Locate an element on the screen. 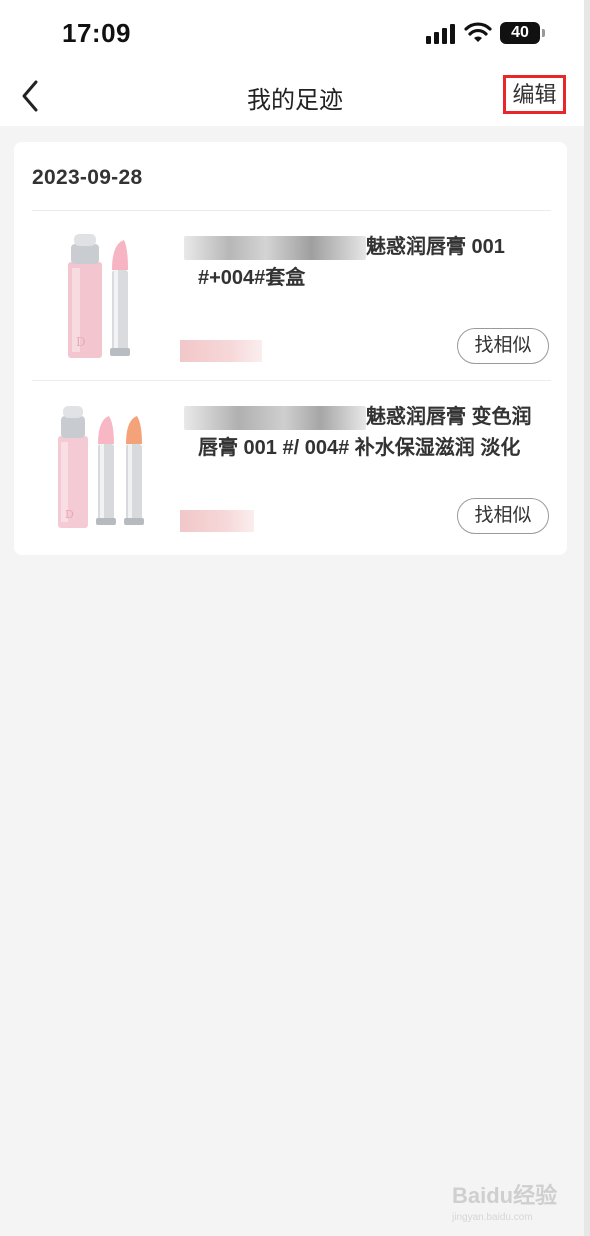  product-title-part: 魅惑润唇膏 001 is located at coordinates (435, 247).